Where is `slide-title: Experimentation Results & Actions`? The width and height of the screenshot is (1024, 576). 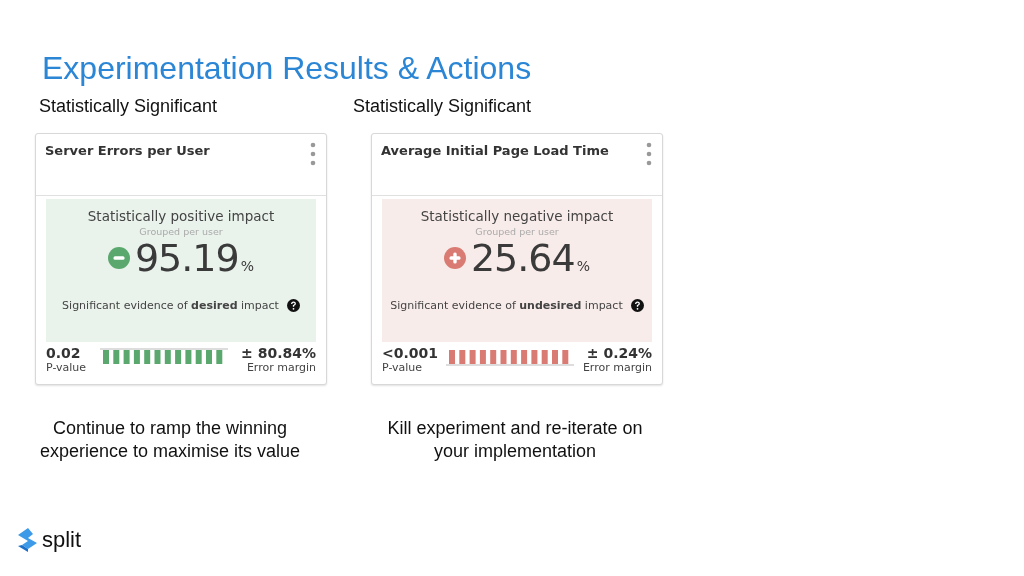
slide-title: Experimentation Results & Actions is located at coordinates (287, 68).